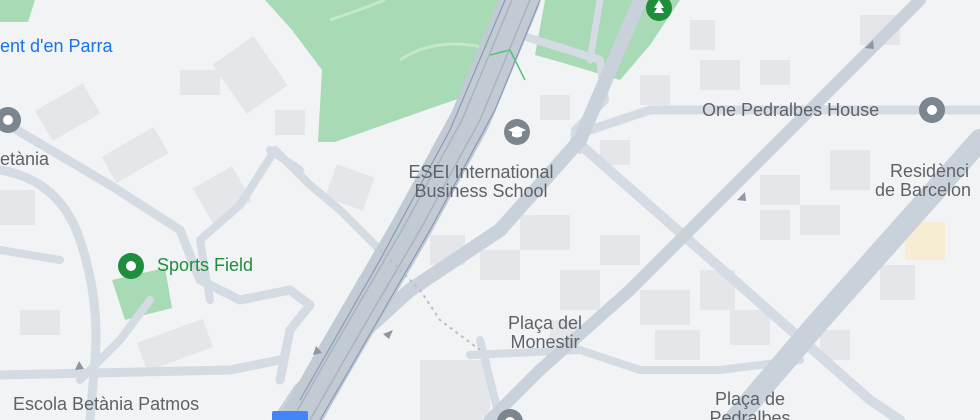 The height and width of the screenshot is (420, 980). I want to click on park-area-nw, so click(17, 11).